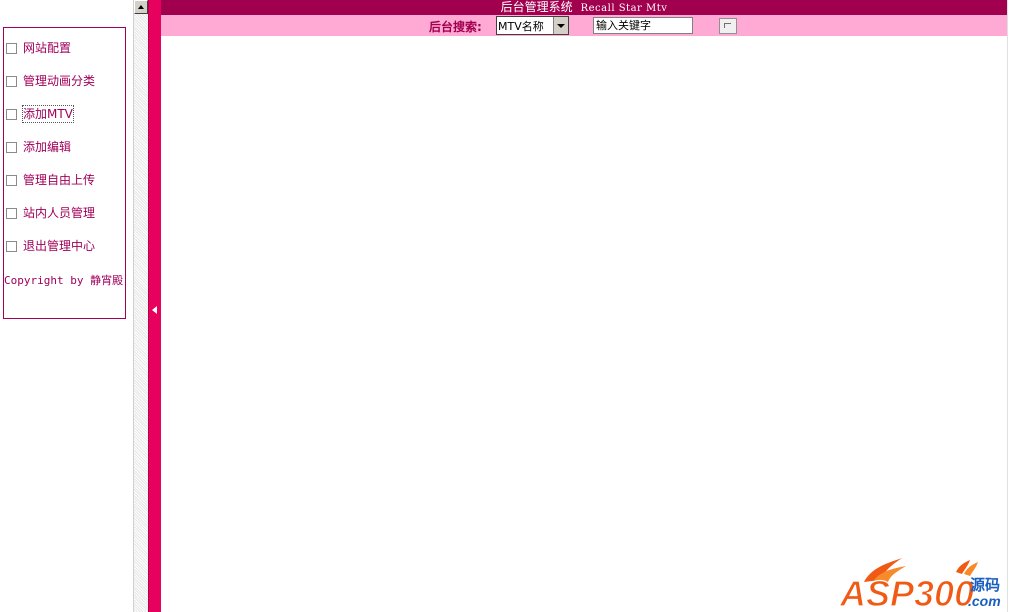  I want to click on search-type-select: MTV名称, so click(532, 25).